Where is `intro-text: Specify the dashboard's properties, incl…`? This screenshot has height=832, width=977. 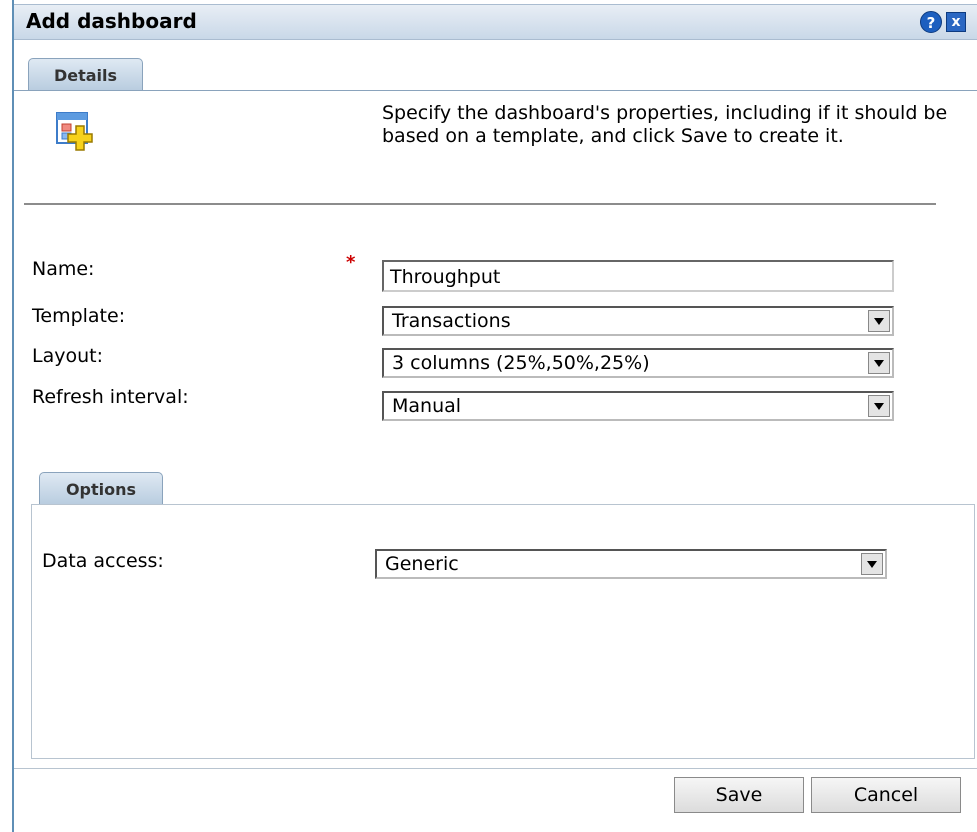 intro-text: Specify the dashboard's properties, incl… is located at coordinates (665, 124).